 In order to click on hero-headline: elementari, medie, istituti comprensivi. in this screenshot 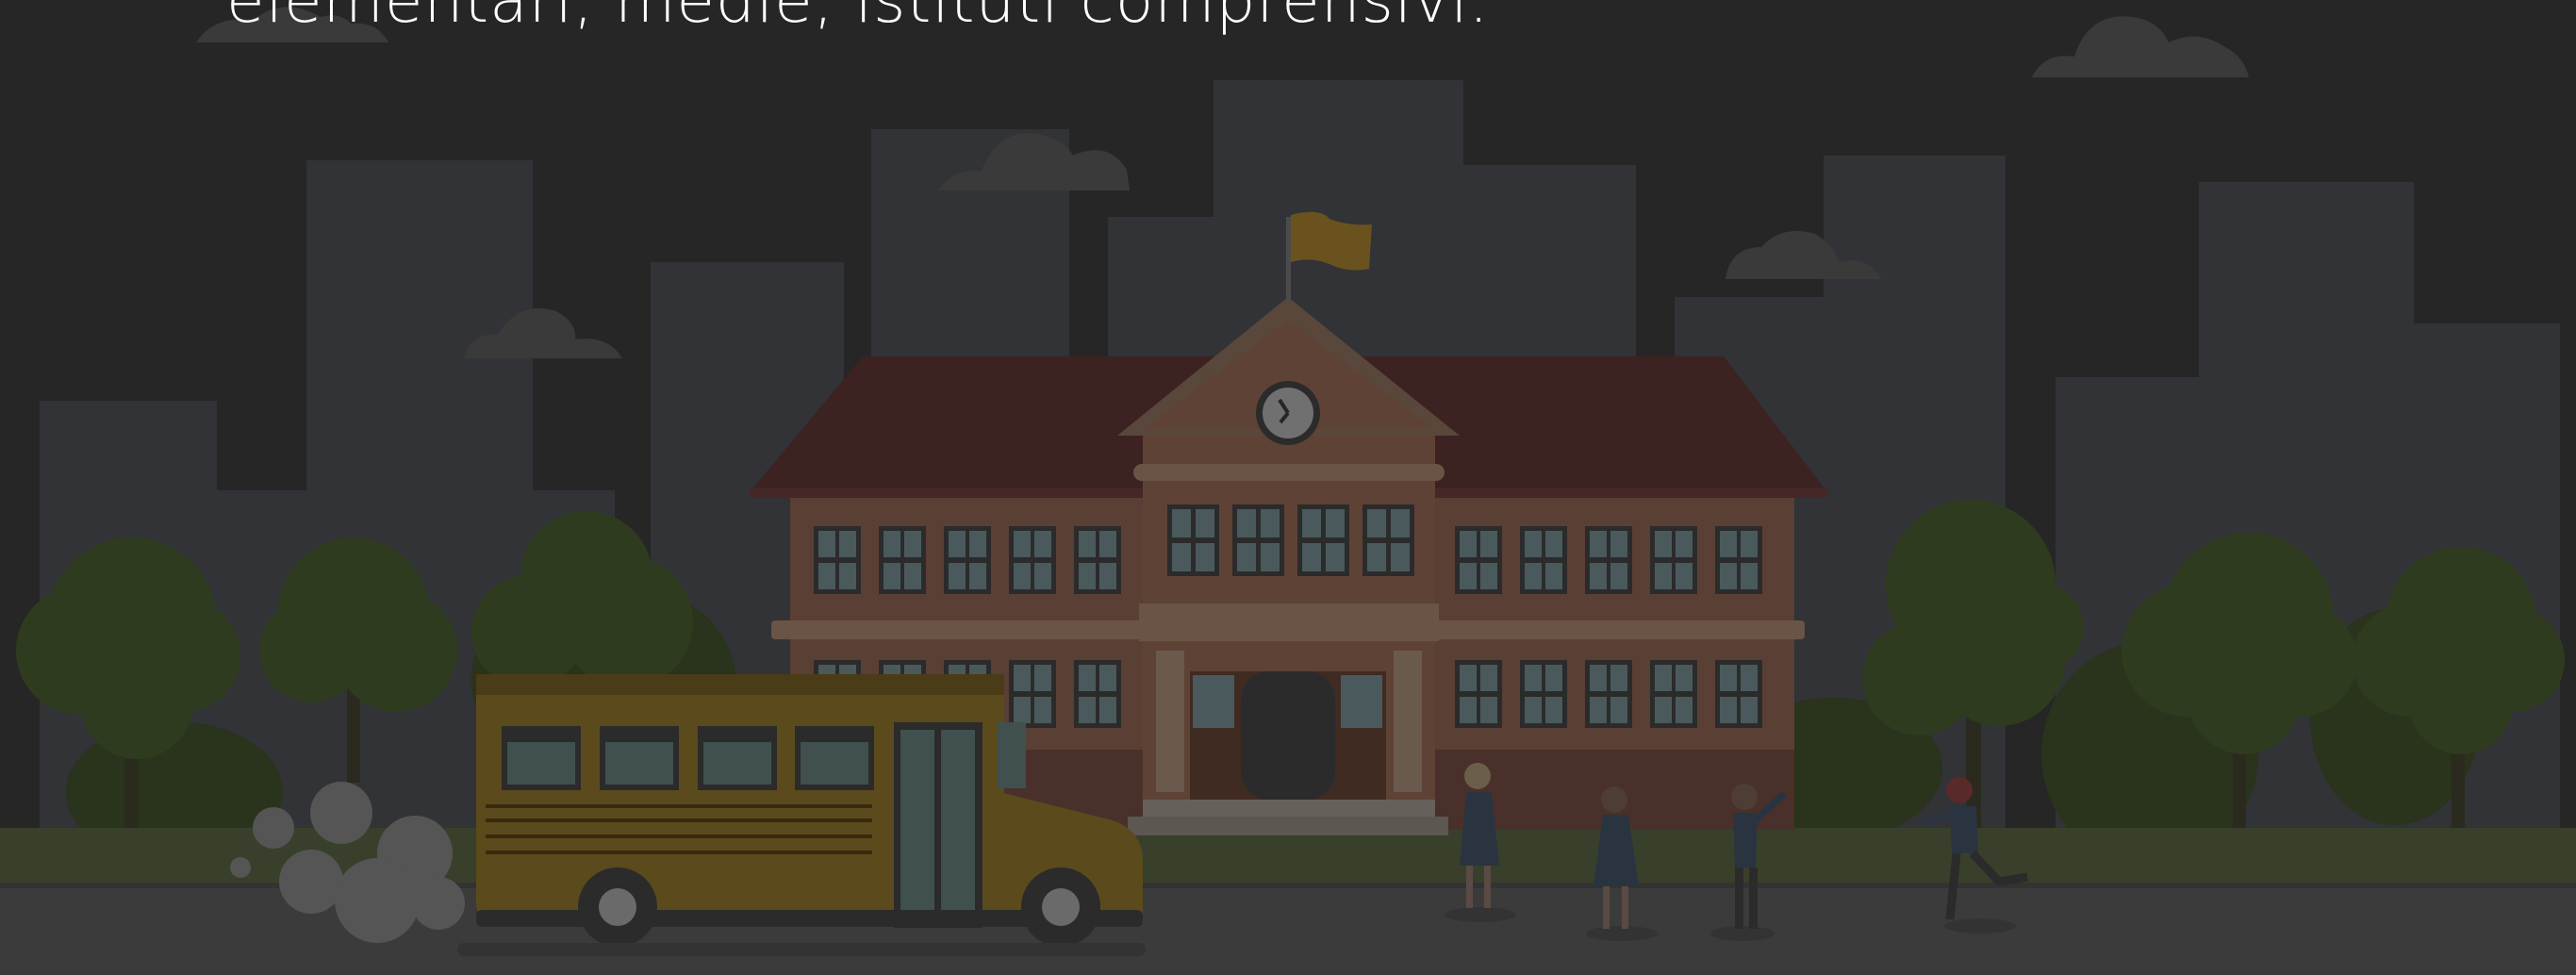, I will do `click(858, 18)`.